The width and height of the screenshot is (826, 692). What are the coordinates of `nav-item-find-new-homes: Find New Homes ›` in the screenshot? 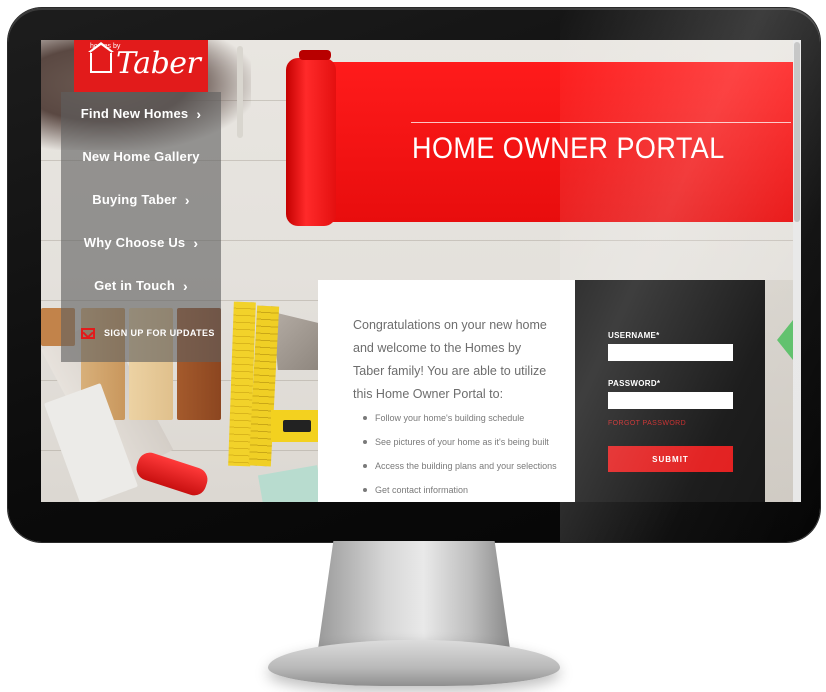 It's located at (141, 113).